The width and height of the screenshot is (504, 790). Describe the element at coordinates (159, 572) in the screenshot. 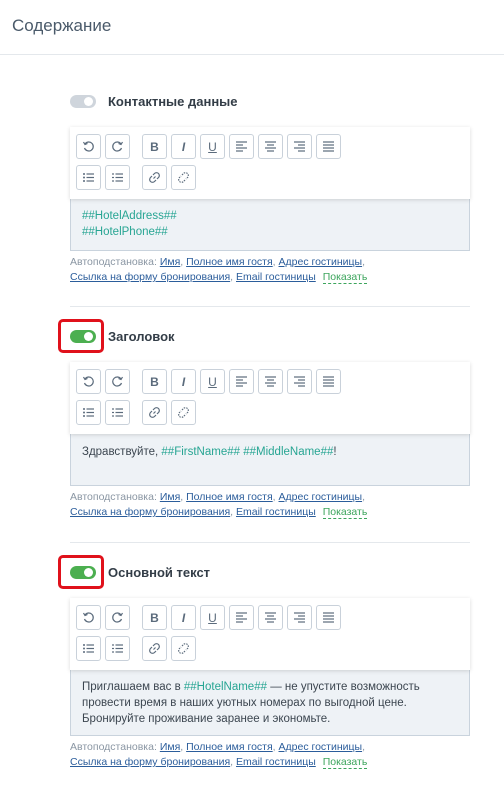

I see `section-label: Основной текст` at that location.